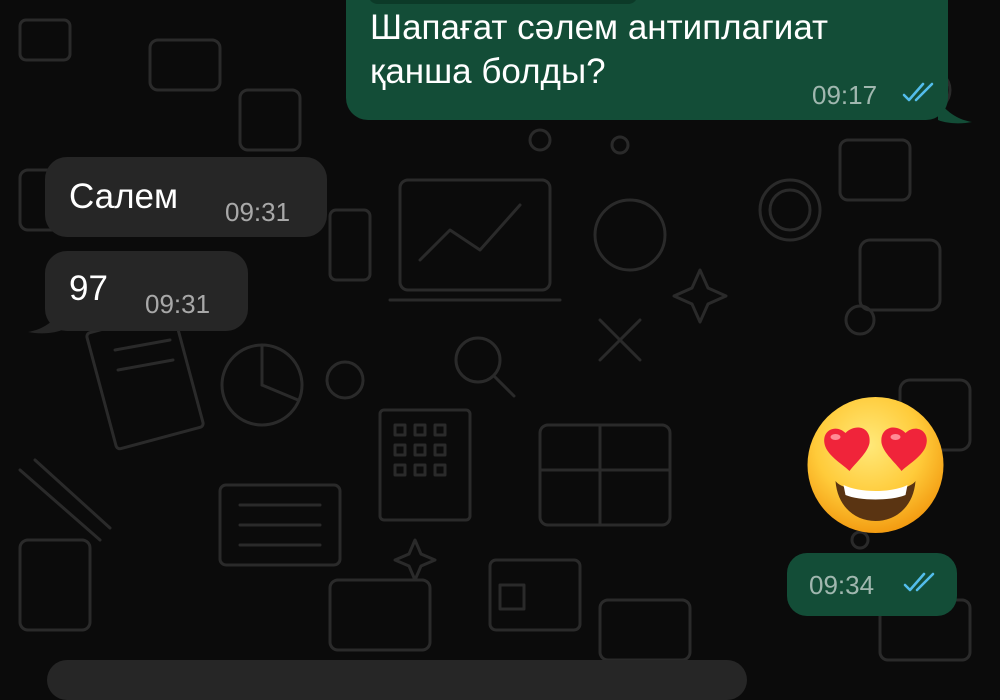 The height and width of the screenshot is (700, 1000). Describe the element at coordinates (124, 196) in the screenshot. I see `message-text: Салем` at that location.